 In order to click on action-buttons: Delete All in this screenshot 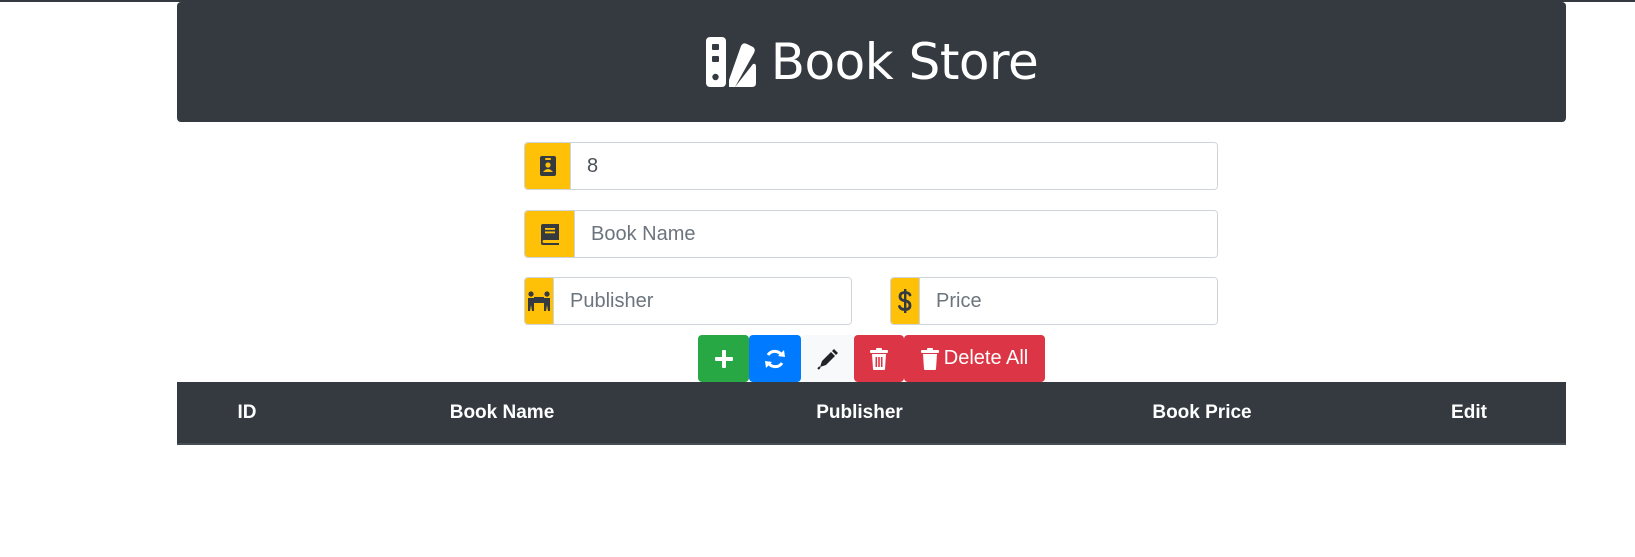, I will do `click(871, 358)`.